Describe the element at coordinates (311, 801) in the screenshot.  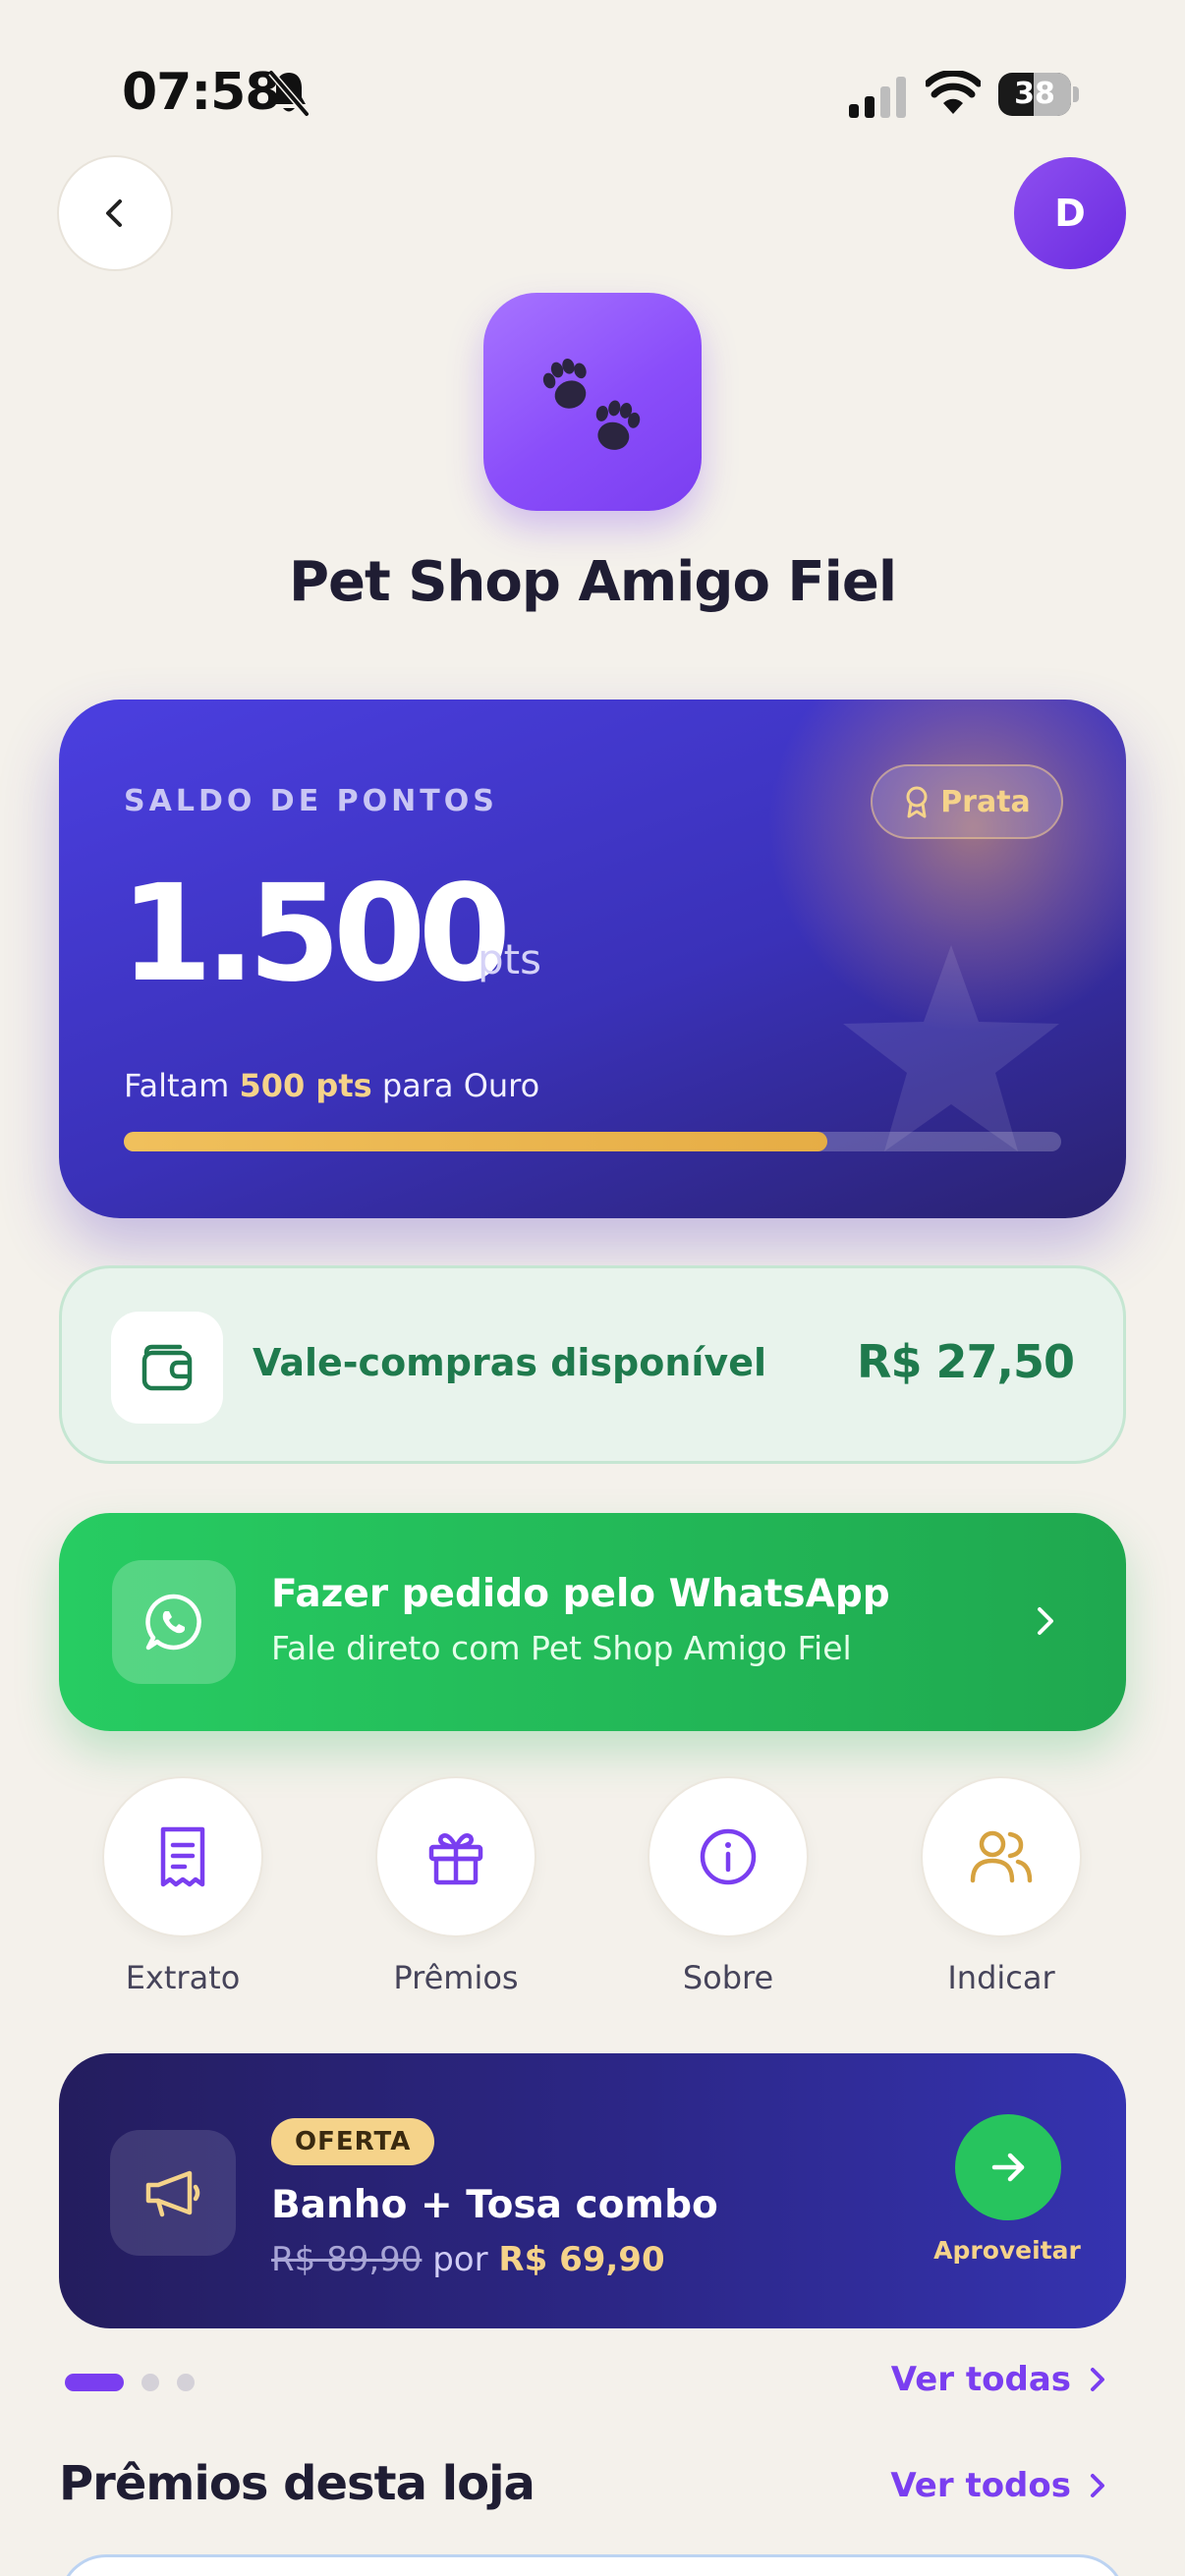
I see `points-label: SALDO DE PONTOS` at that location.